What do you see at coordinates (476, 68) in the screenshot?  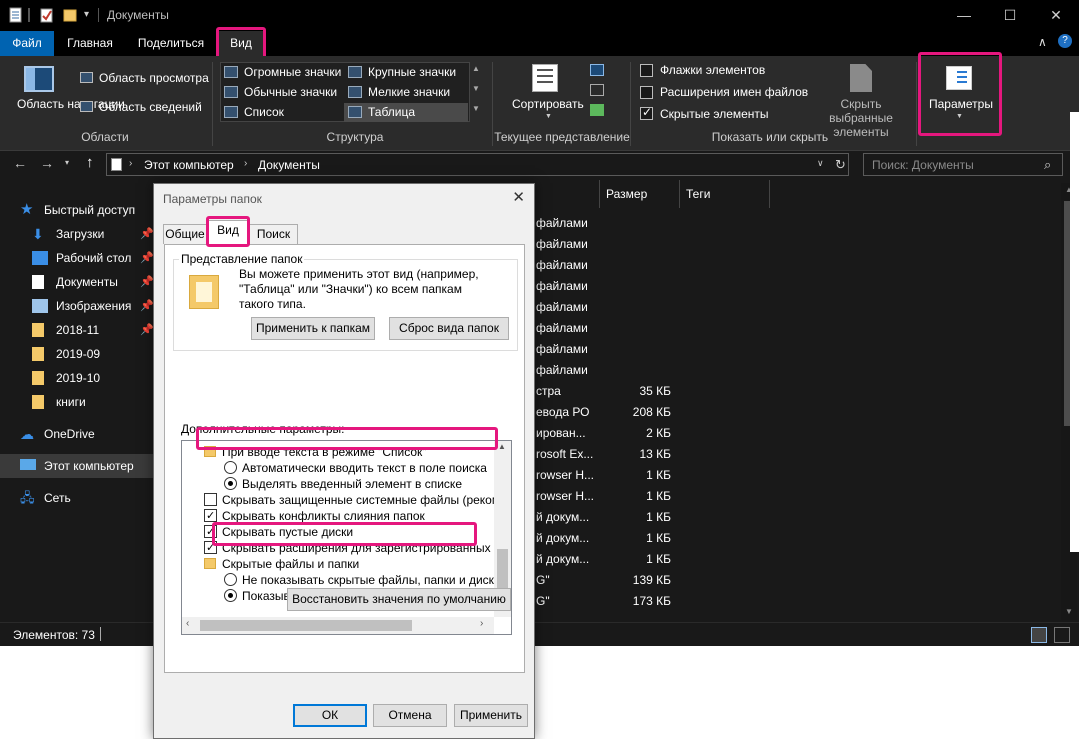 I see `gallery-scroll-up-icon: ▲` at bounding box center [476, 68].